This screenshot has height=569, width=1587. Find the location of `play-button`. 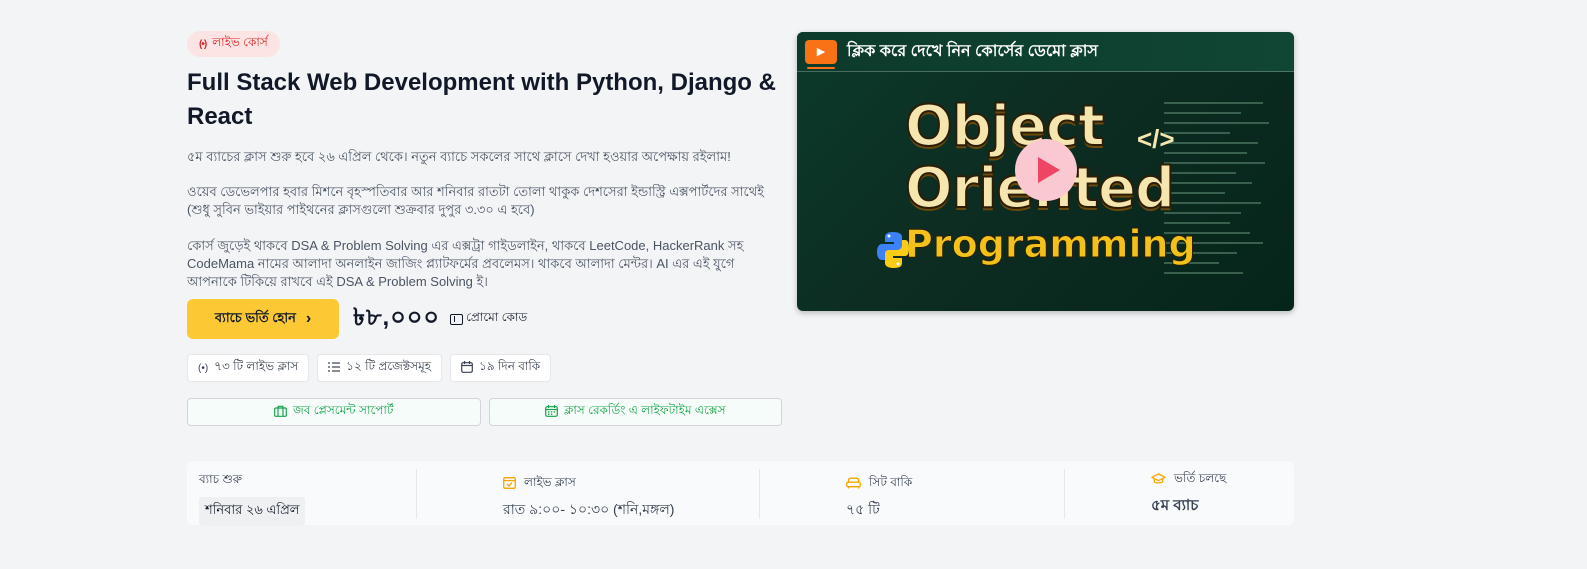

play-button is located at coordinates (1046, 170).